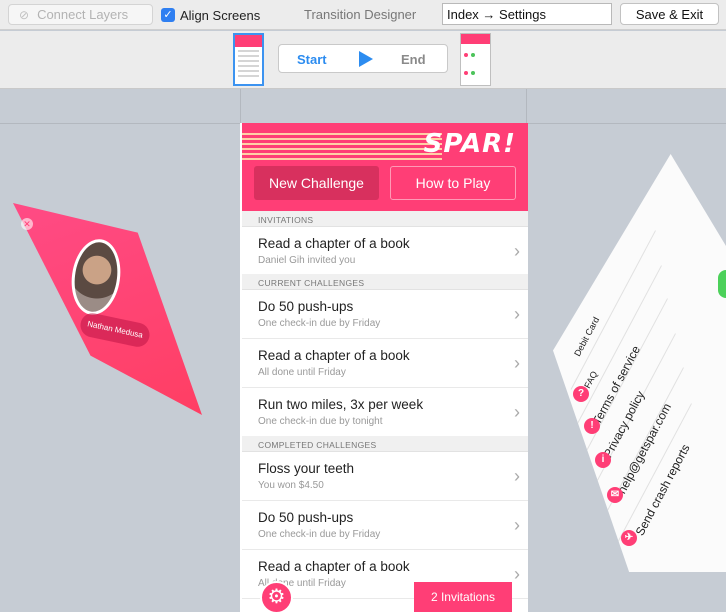 The width and height of the screenshot is (726, 612). I want to click on row-subtitle: You won $4.50, so click(291, 485).